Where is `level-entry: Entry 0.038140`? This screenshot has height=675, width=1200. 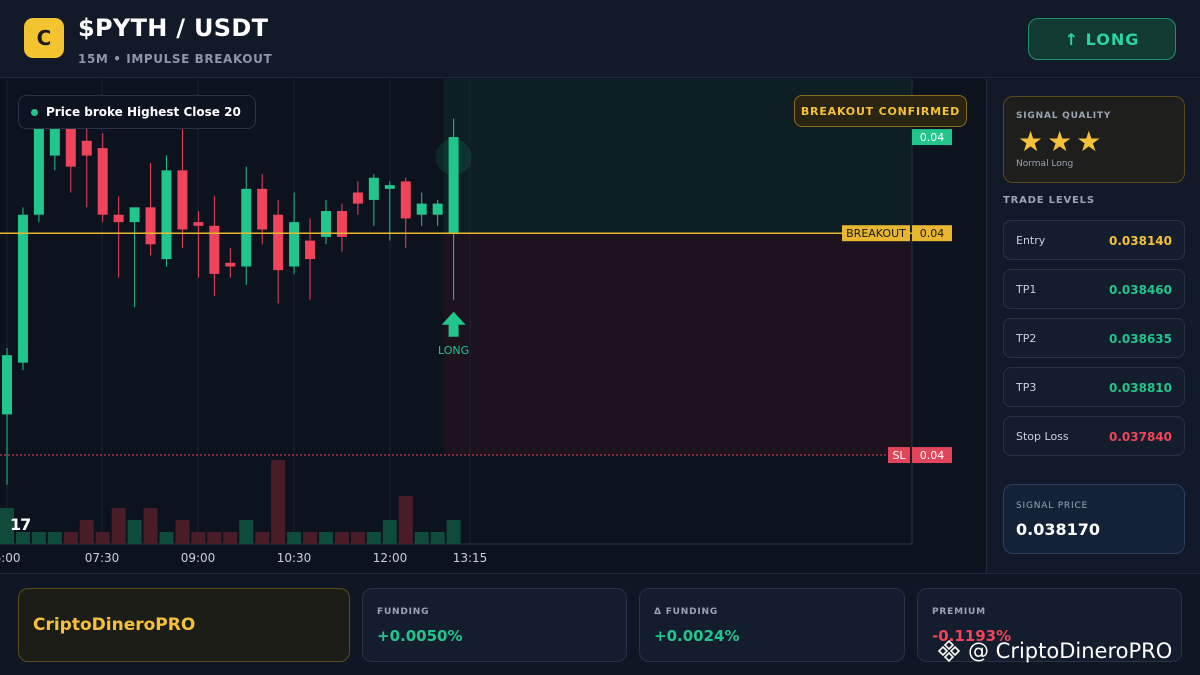 level-entry: Entry 0.038140 is located at coordinates (1094, 240).